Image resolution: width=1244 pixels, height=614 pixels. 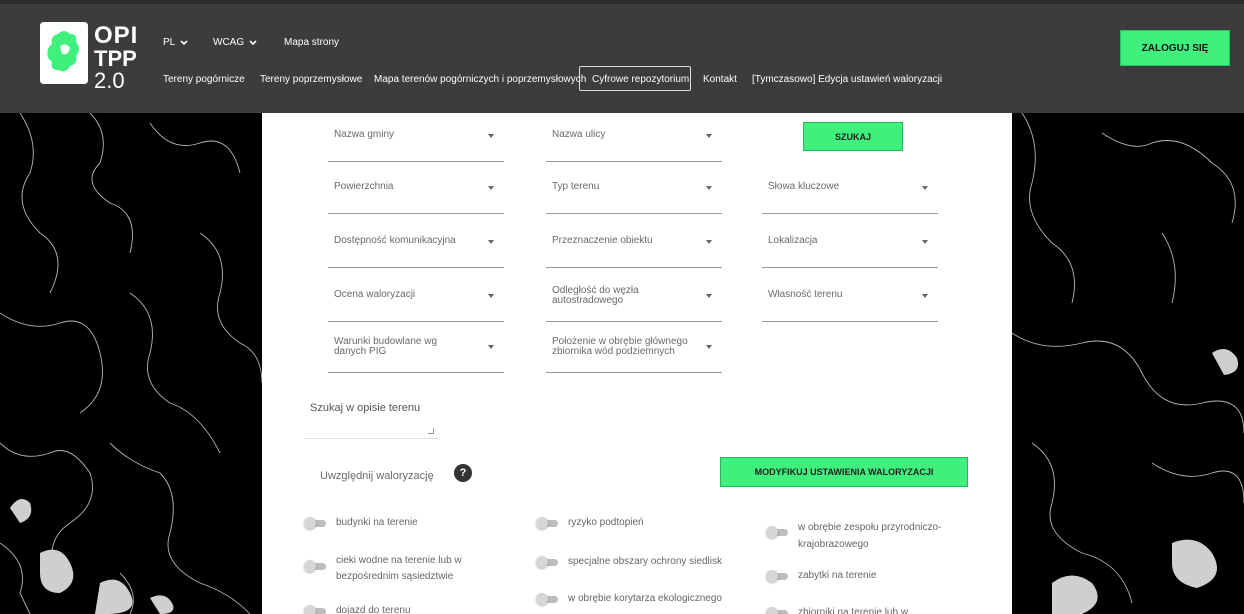 What do you see at coordinates (646, 562) in the screenshot?
I see `option-specjalne-obszary: specjalne obszary ochrony siedlisk` at bounding box center [646, 562].